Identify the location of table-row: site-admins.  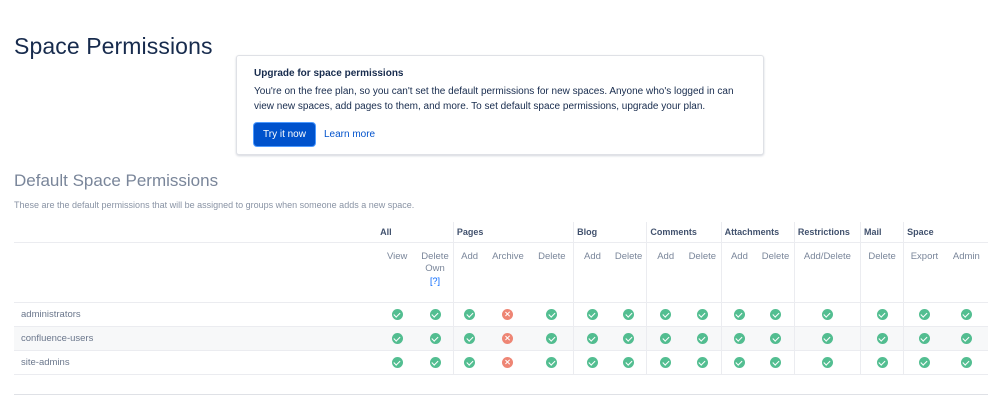
(501, 362).